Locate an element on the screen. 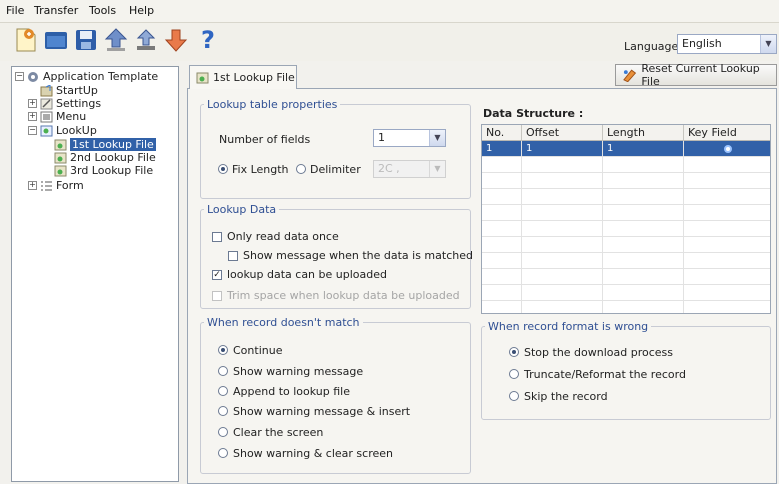  download-button is located at coordinates (146, 40).